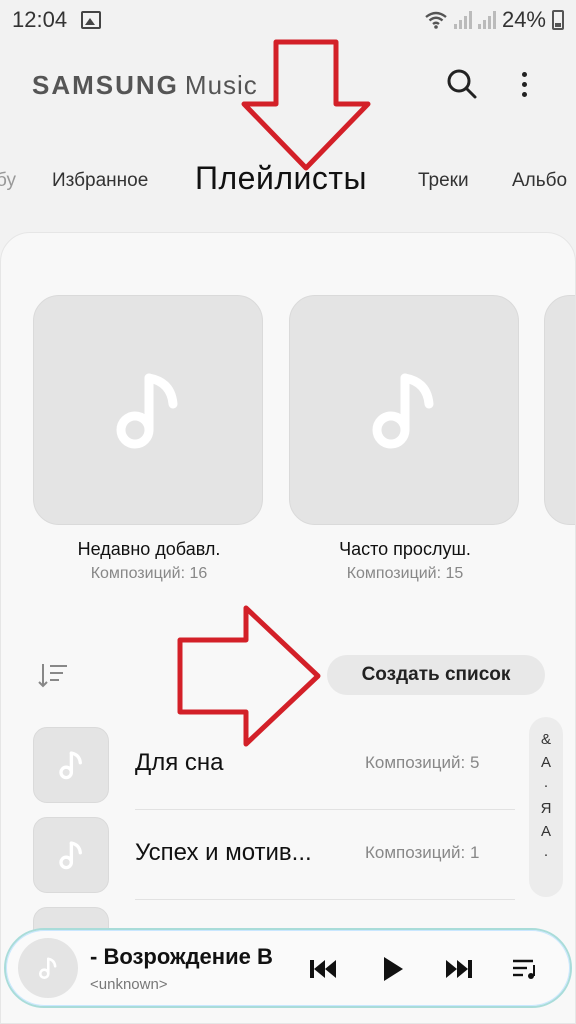  Describe the element at coordinates (288, 20) in the screenshot. I see `status-bar: 12:04 24%` at that location.